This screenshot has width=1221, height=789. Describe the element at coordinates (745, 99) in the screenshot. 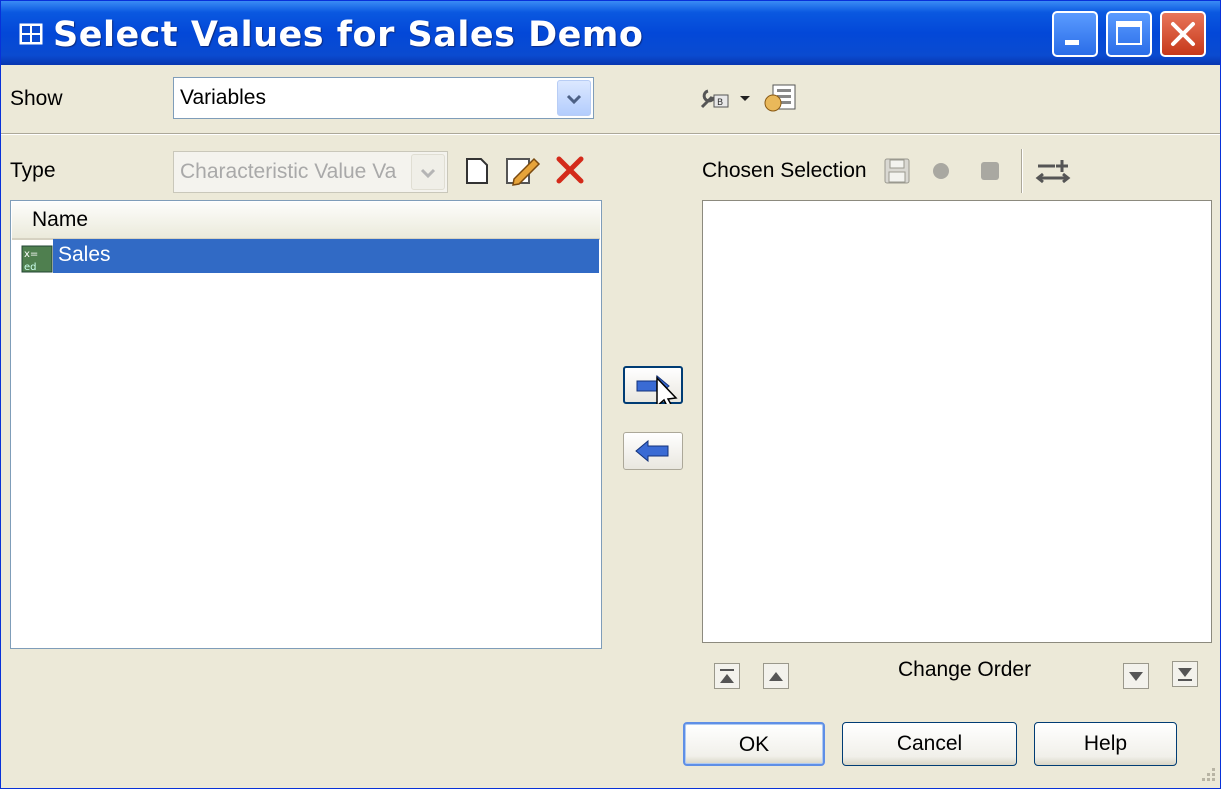

I see `dropdown-caret-icon` at that location.